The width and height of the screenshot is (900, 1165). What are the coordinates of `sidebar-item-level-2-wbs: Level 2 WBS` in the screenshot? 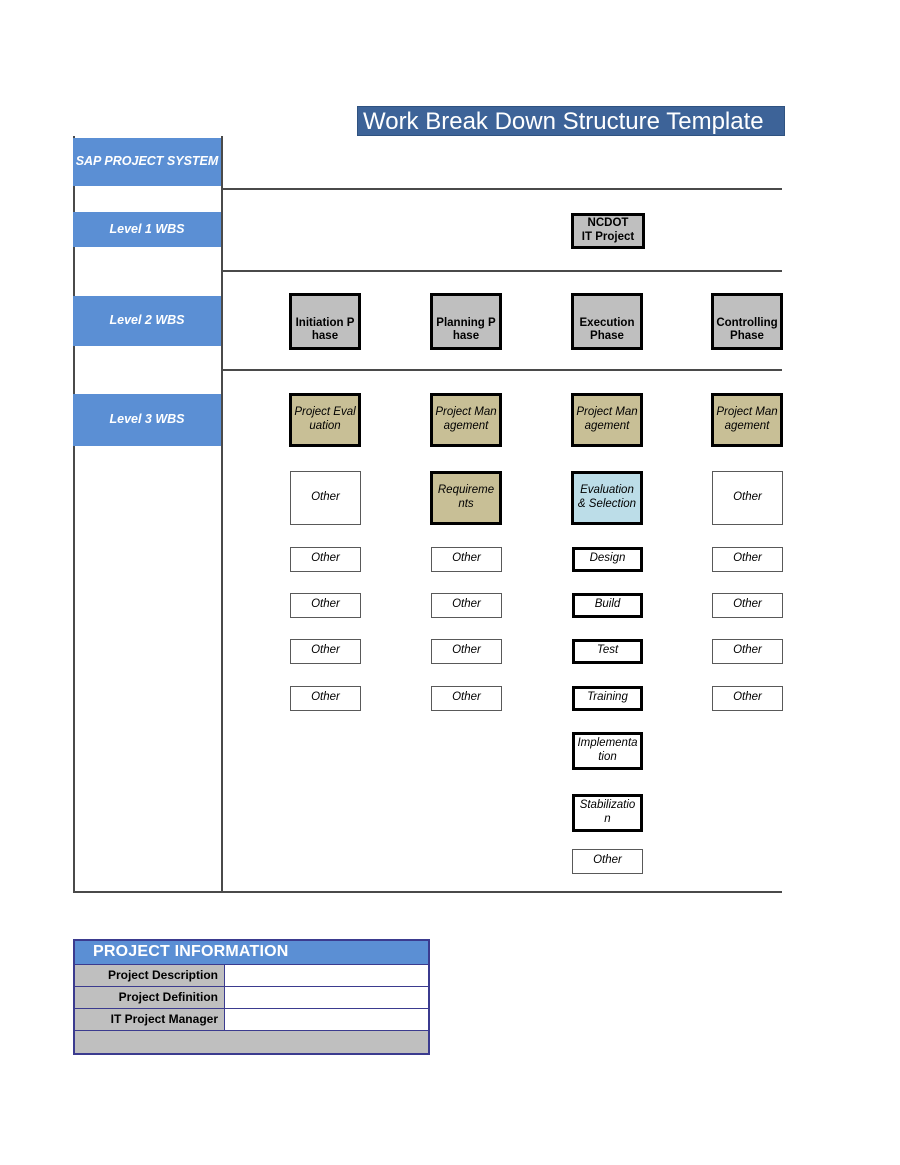 It's located at (147, 321).